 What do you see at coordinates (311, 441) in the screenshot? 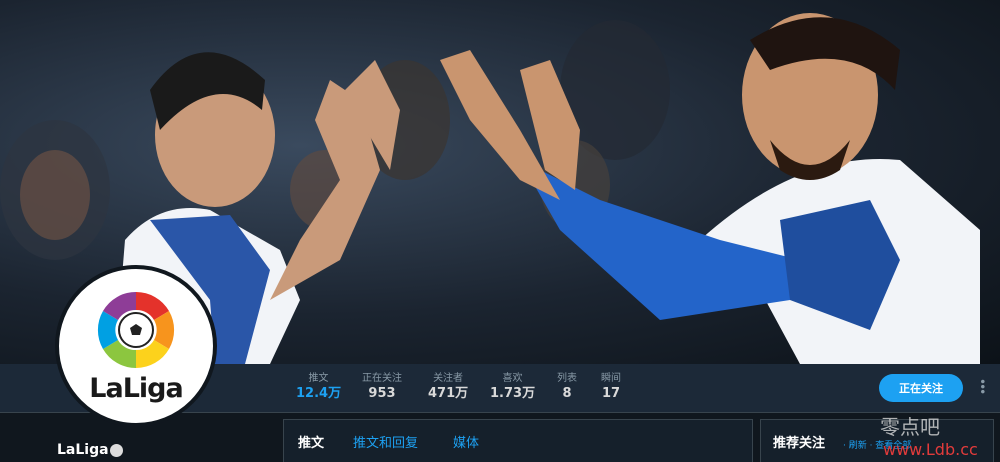
I see `tab-tweets: 推文` at bounding box center [311, 441].